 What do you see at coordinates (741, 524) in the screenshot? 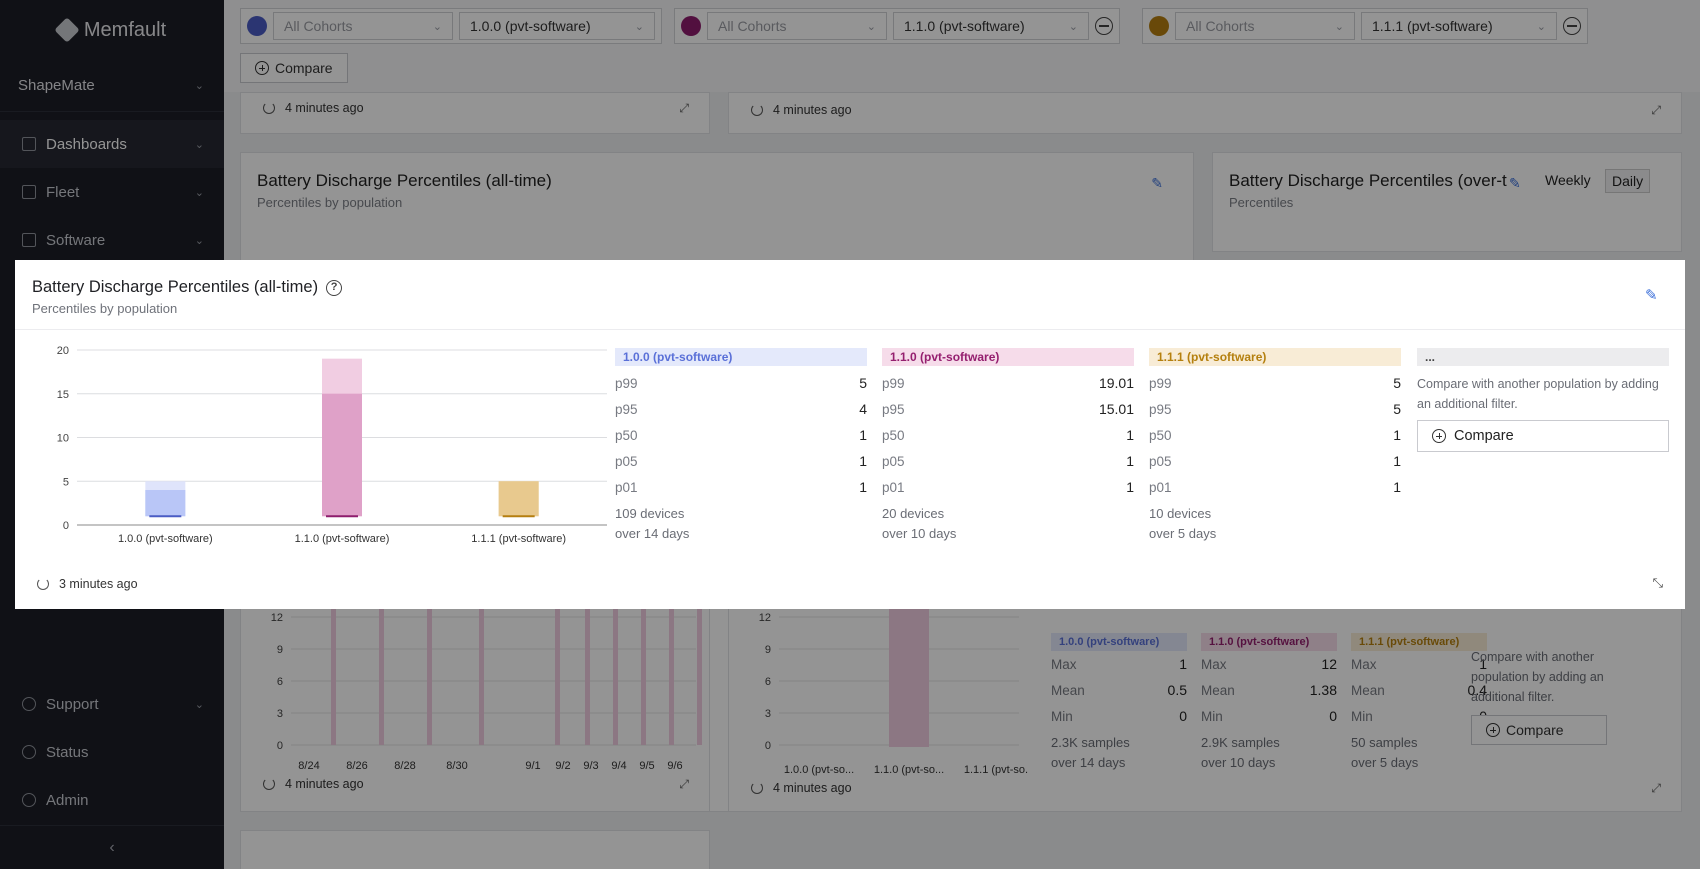
I see `population-footer: 109 devices over 14 days` at bounding box center [741, 524].